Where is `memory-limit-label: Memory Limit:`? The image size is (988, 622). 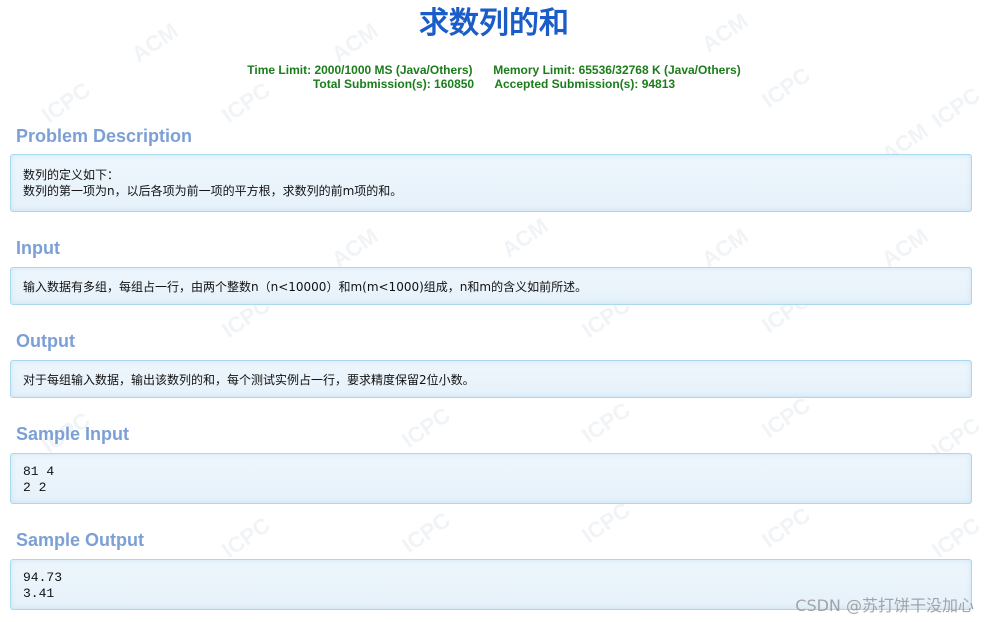
memory-limit-label: Memory Limit: is located at coordinates (534, 70).